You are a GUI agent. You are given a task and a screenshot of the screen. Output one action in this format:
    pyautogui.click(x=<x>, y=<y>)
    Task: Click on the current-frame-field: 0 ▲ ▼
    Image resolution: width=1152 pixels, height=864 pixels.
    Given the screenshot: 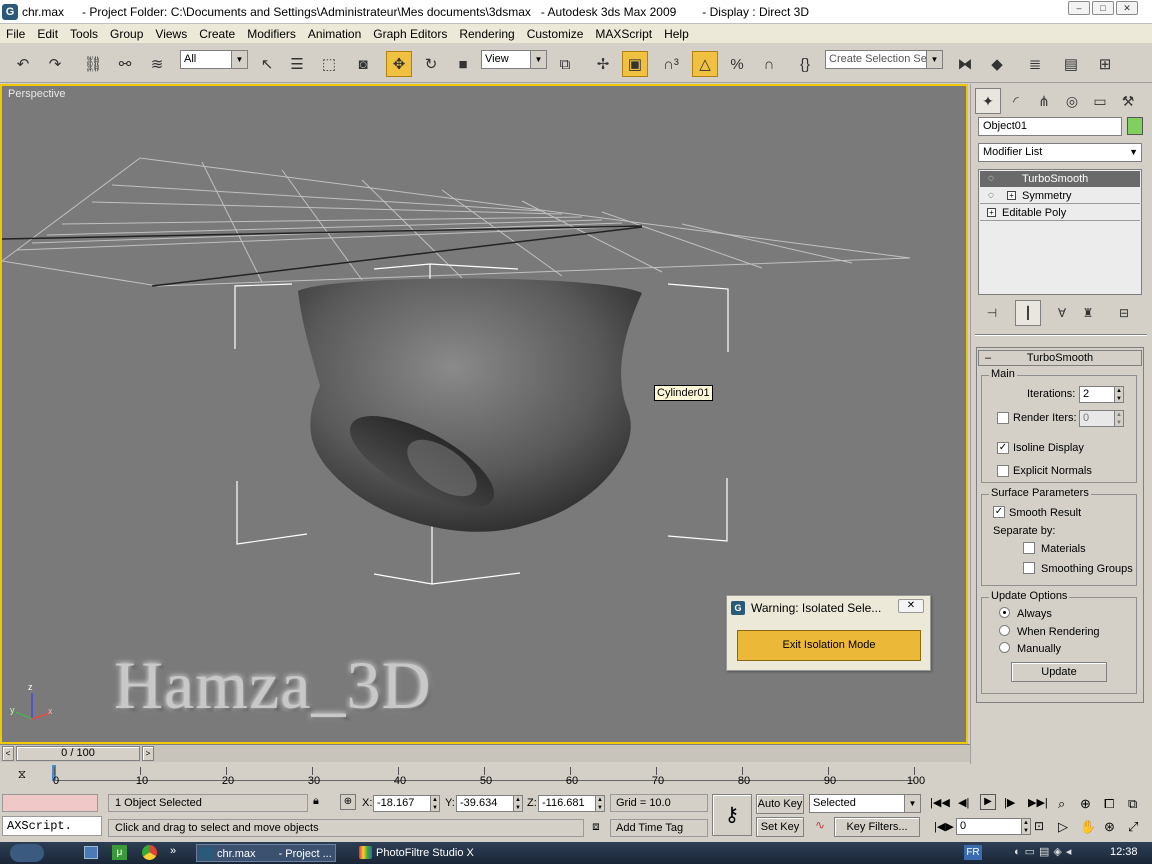 What is the action you would take?
    pyautogui.click(x=993, y=826)
    